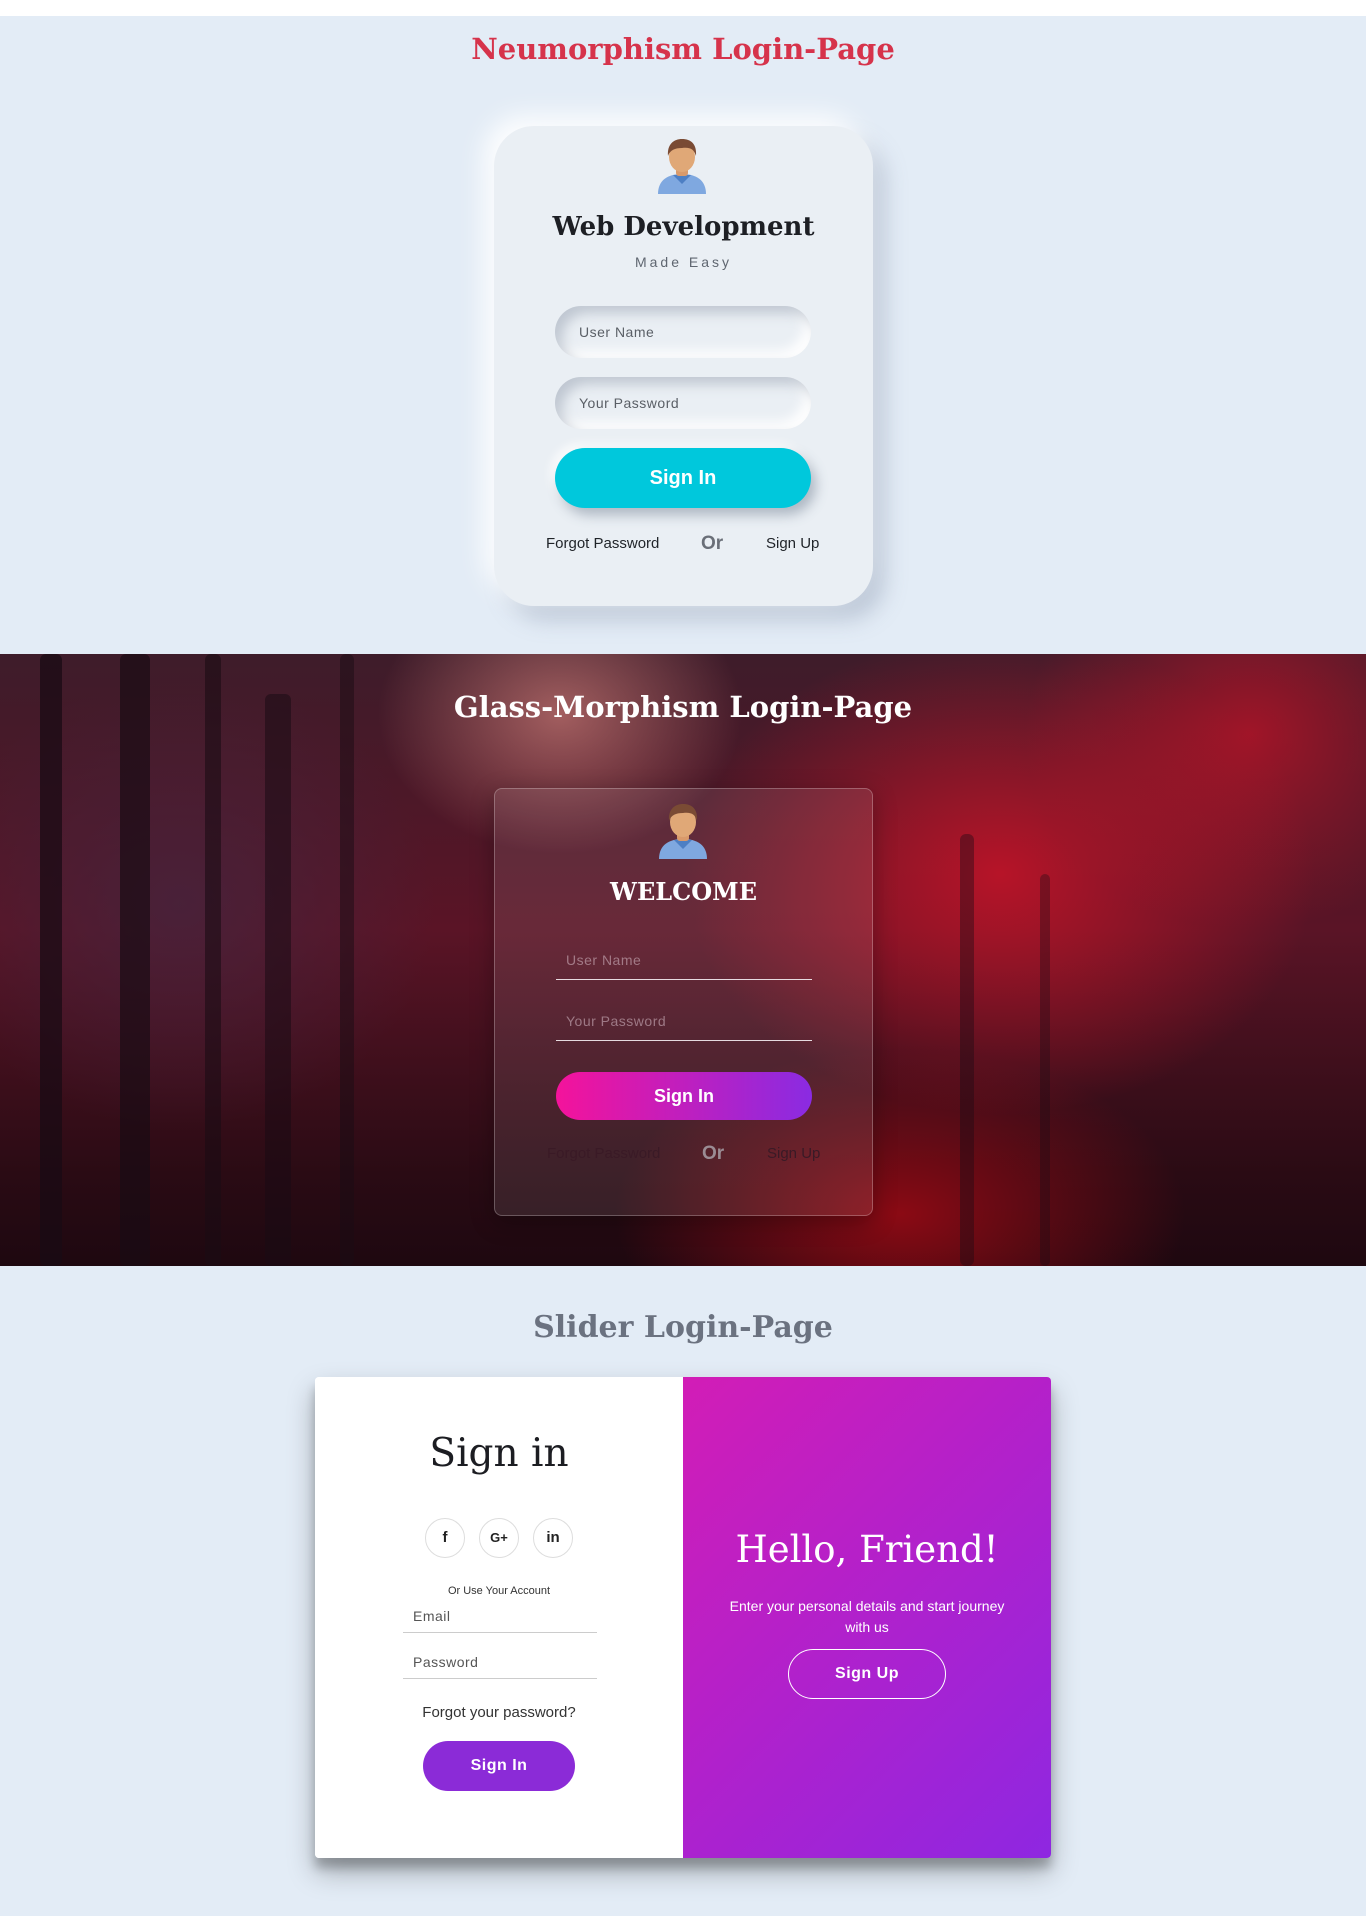 The image size is (1366, 1916). Describe the element at coordinates (683, 332) in the screenshot. I see `neumorphism-username-input: User Name` at that location.